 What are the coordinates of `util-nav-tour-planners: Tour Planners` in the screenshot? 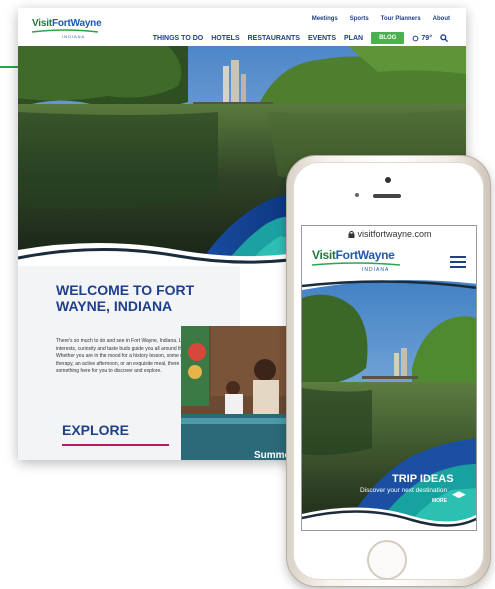 It's located at (401, 19).